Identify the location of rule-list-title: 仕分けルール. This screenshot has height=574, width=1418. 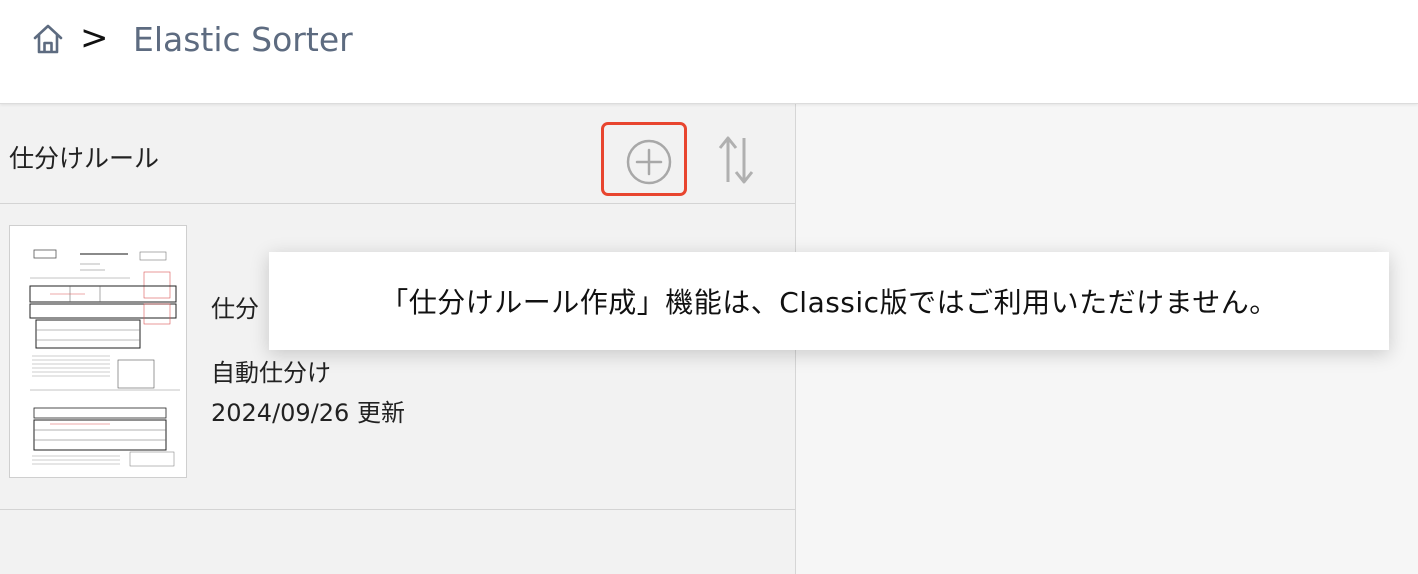
(84, 158).